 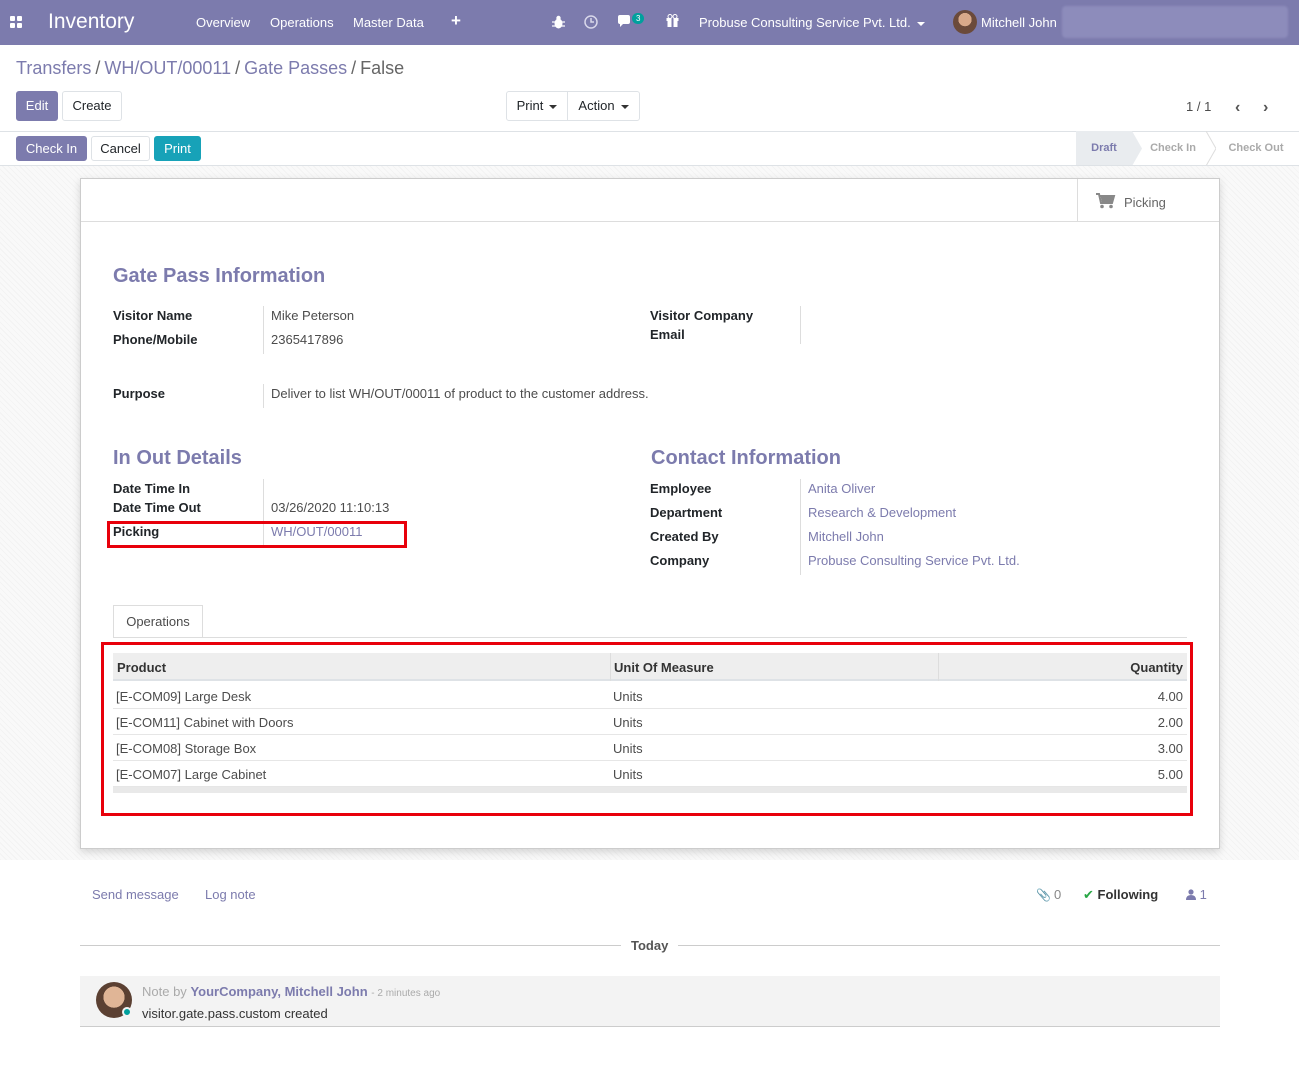 What do you see at coordinates (1128, 894) in the screenshot?
I see `following-label: Following` at bounding box center [1128, 894].